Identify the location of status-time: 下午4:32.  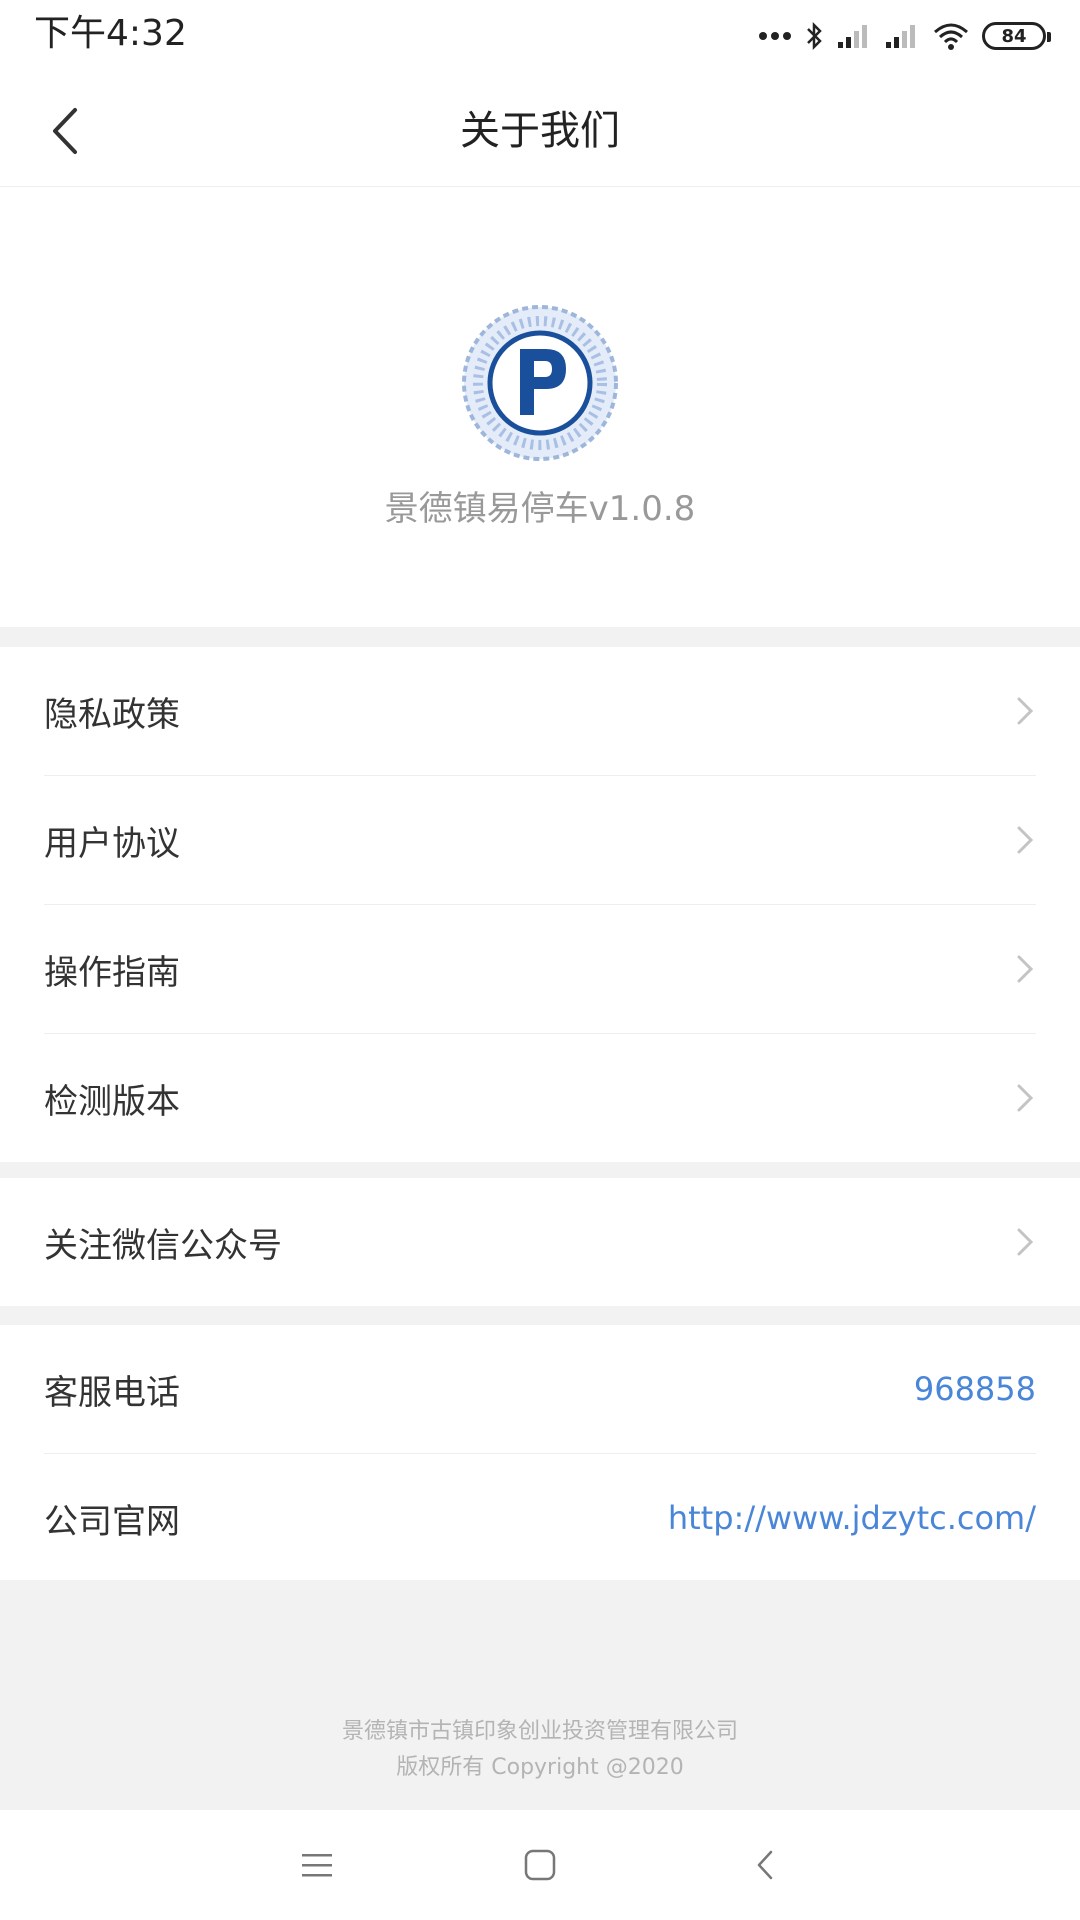
(110, 33).